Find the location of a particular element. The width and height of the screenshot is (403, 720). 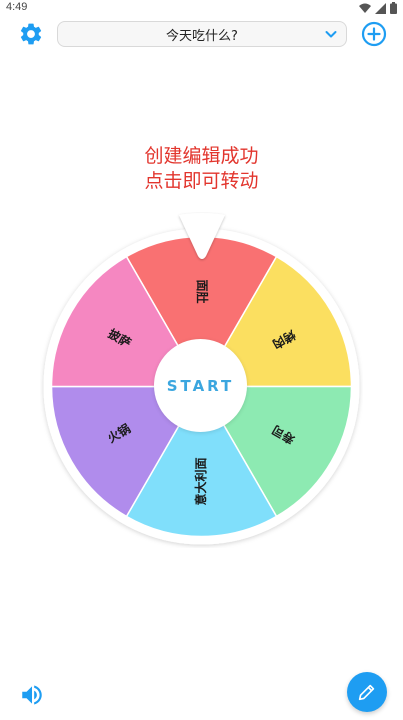

app-bar: 今天吃什么? is located at coordinates (201, 34).